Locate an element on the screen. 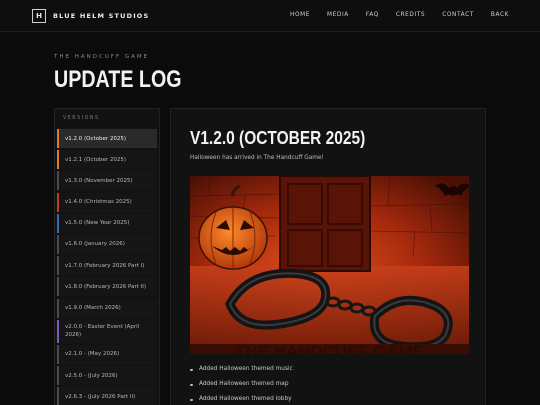 The height and width of the screenshot is (405, 540). main-nav: HOME MEDIA FAQ CREDITS CONTACT BACK is located at coordinates (399, 15).